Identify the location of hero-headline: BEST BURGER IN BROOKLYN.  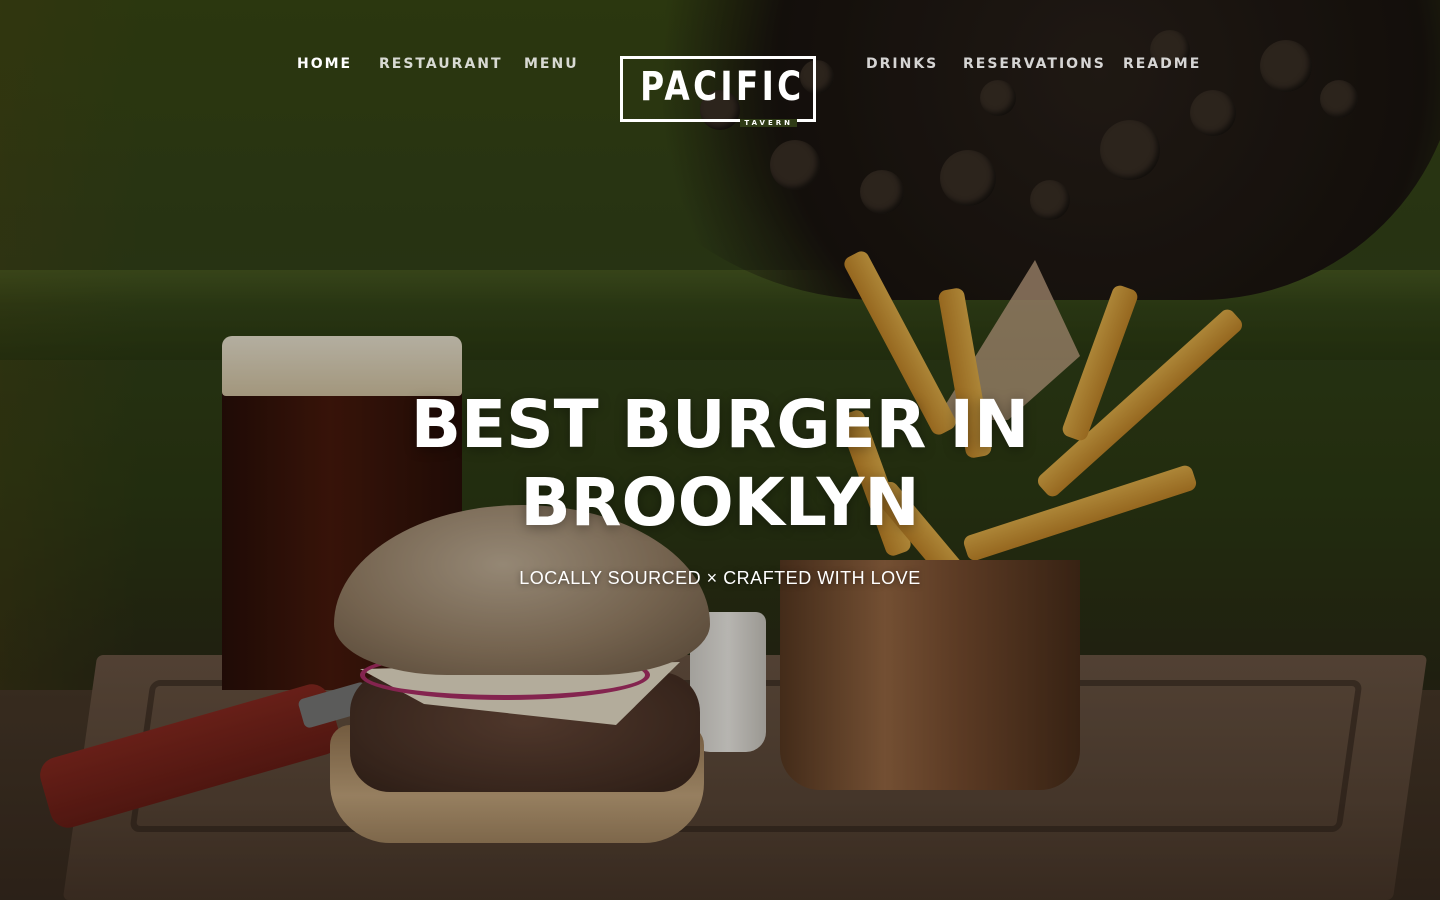
(720, 464).